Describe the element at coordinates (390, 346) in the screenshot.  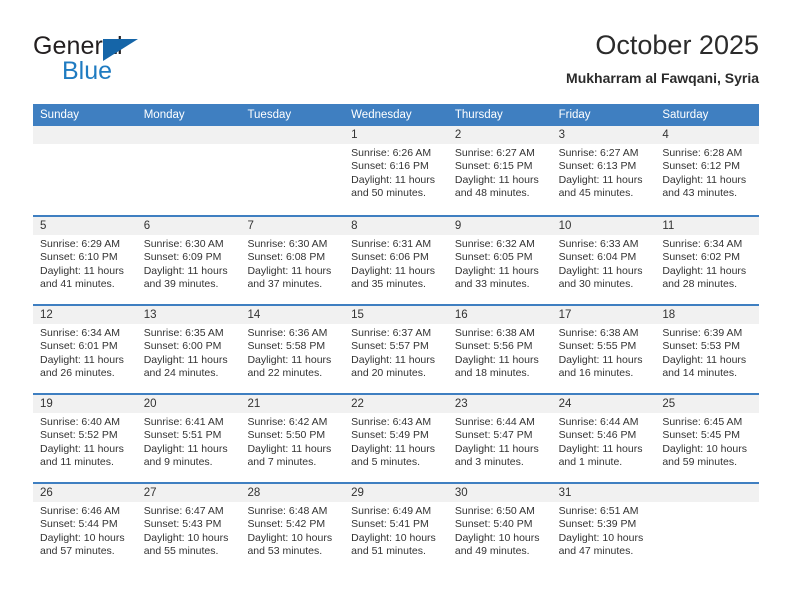
I see `sunset-text: Sunset: 5:57 PM` at that location.